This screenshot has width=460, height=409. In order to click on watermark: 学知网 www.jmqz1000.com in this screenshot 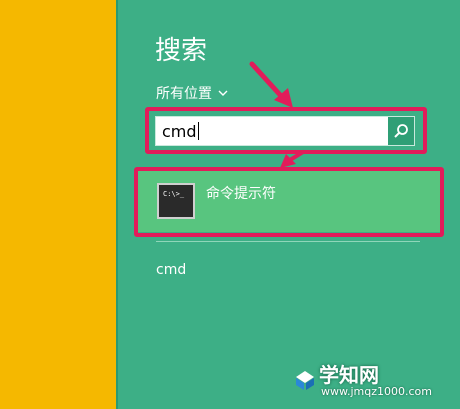, I will do `click(374, 380)`.